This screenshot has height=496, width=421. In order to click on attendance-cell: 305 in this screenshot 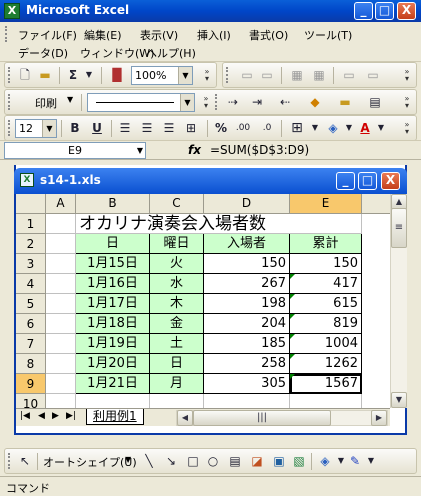, I will do `click(247, 384)`.